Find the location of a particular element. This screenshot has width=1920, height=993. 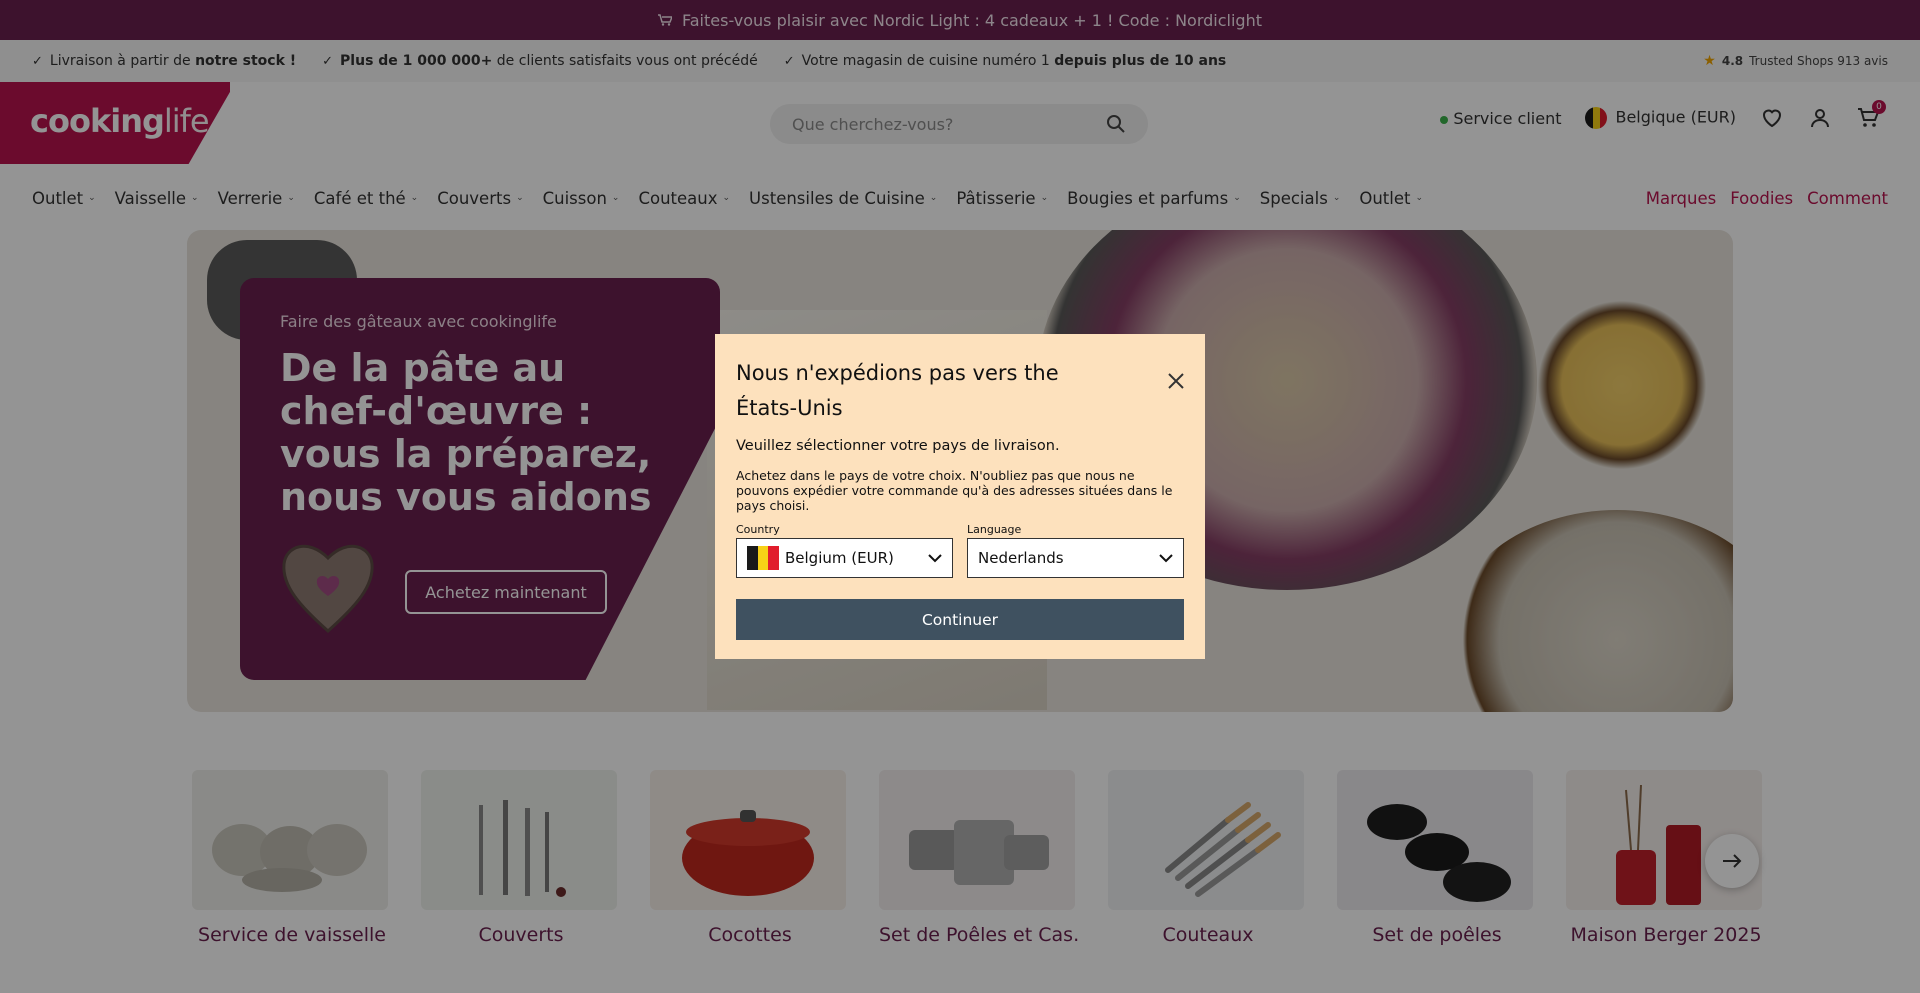

modal-title: Nous n'expédions pas vers the États-Unis is located at coordinates (897, 390).